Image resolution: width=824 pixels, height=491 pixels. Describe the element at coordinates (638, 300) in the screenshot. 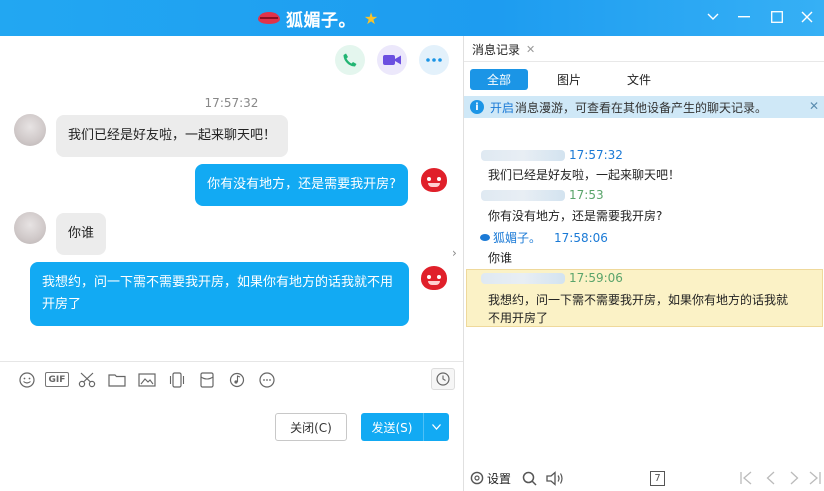

I see `history-message-line: 我想约，问一下需不需要我开房，如果你有地方的话我就` at that location.